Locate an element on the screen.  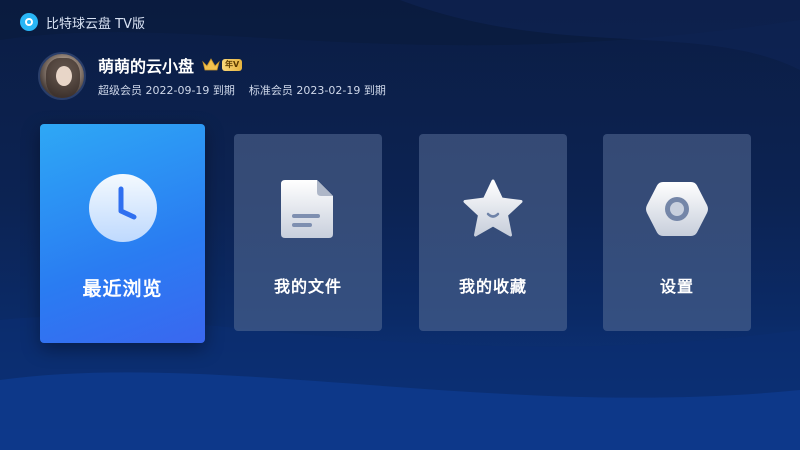
settings-card: 设置 is located at coordinates (677, 232).